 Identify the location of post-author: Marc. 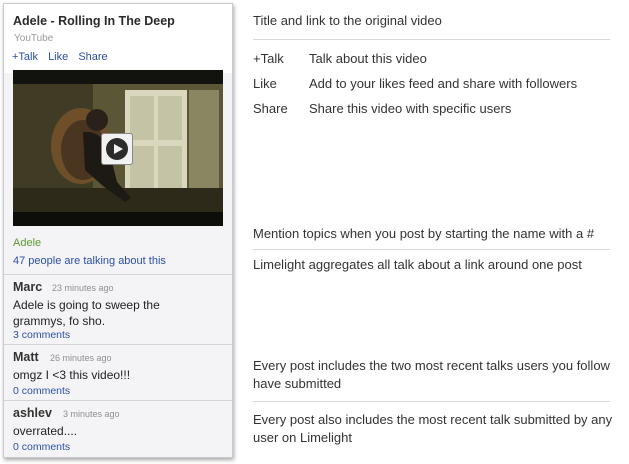
(27, 287).